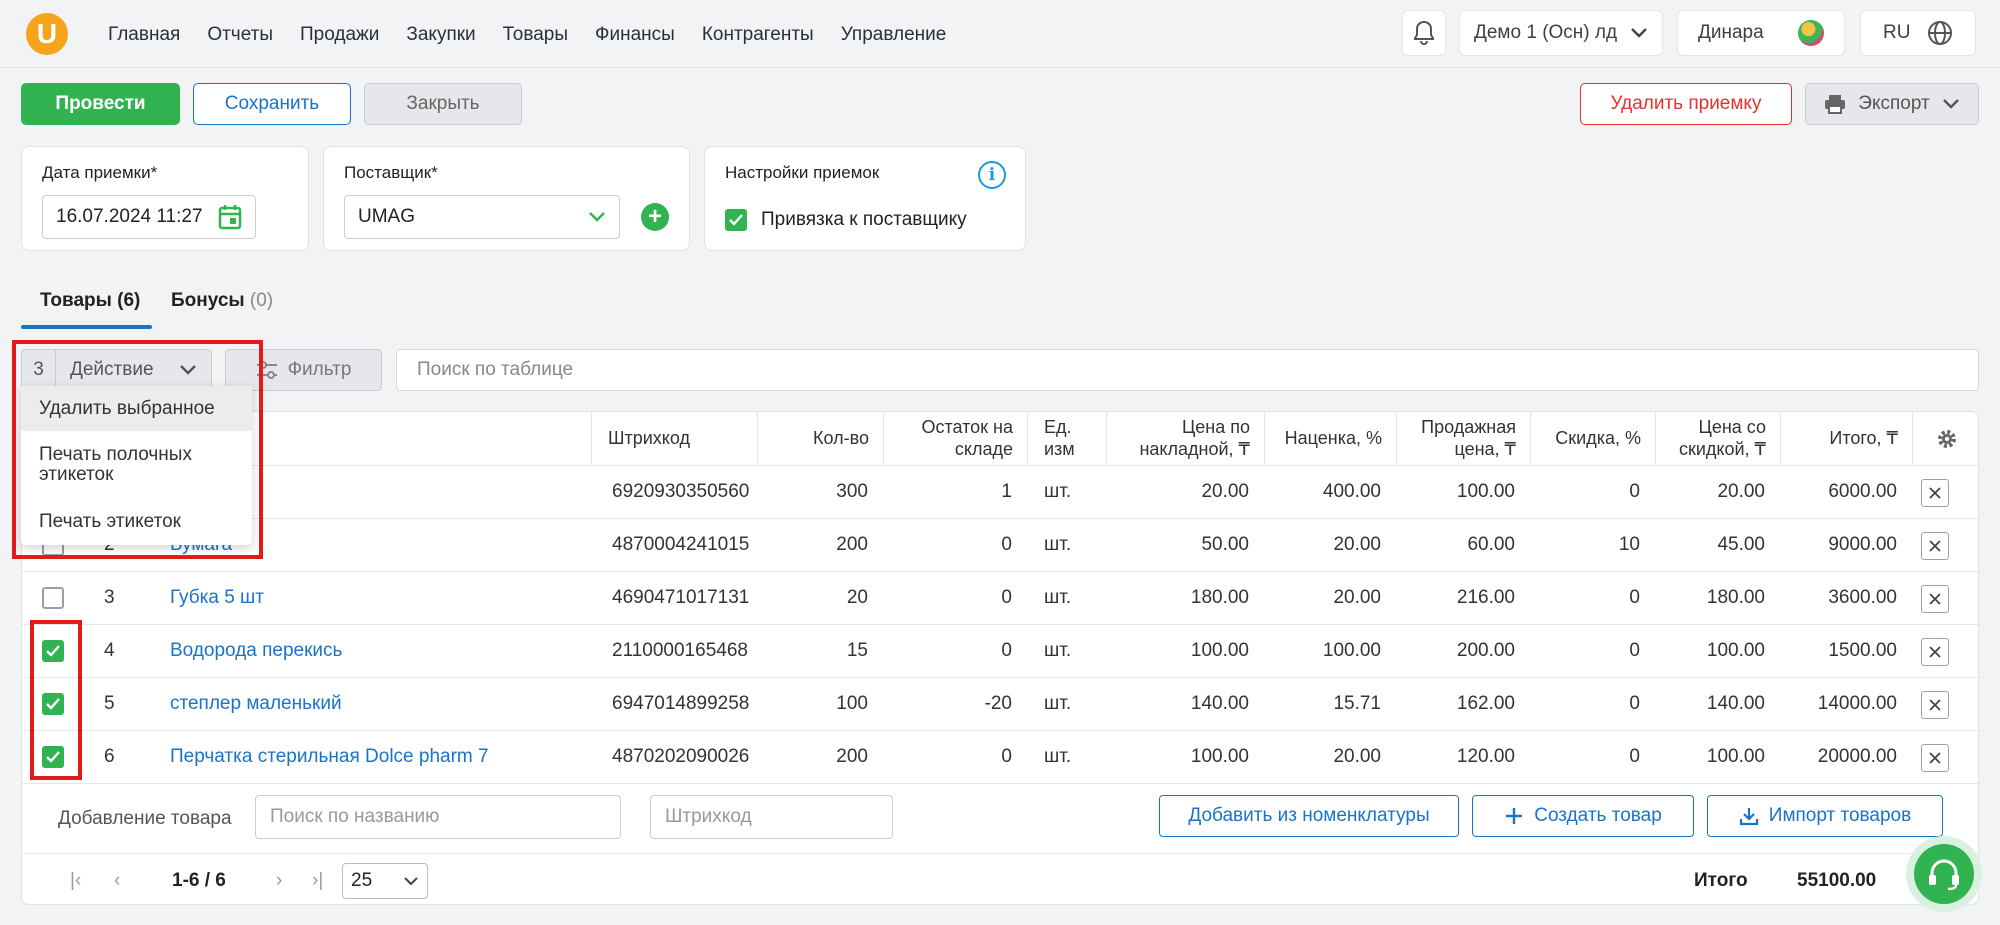  What do you see at coordinates (894, 35) in the screenshot?
I see `menu-item-management: Управление` at bounding box center [894, 35].